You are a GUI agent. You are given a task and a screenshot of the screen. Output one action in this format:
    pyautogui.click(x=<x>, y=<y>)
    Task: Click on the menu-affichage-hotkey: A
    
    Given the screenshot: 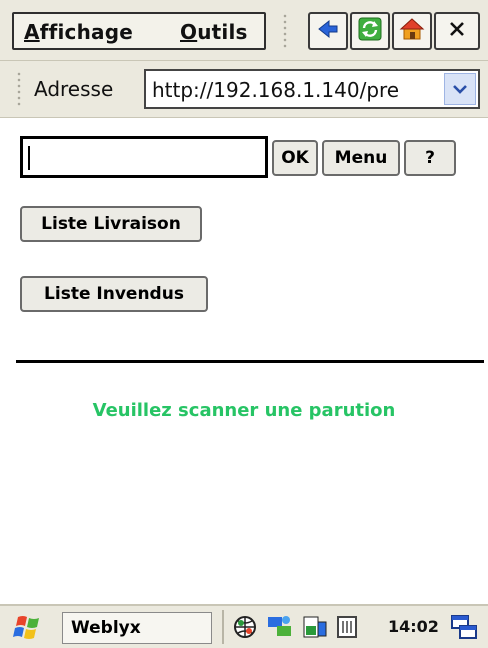 What is the action you would take?
    pyautogui.click(x=32, y=32)
    